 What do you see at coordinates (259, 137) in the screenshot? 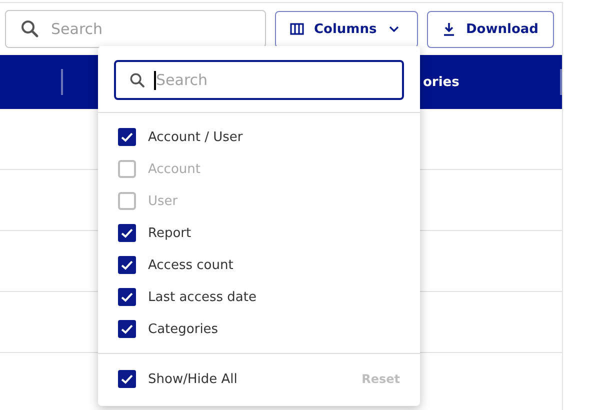
I see `column-option: Account / User` at bounding box center [259, 137].